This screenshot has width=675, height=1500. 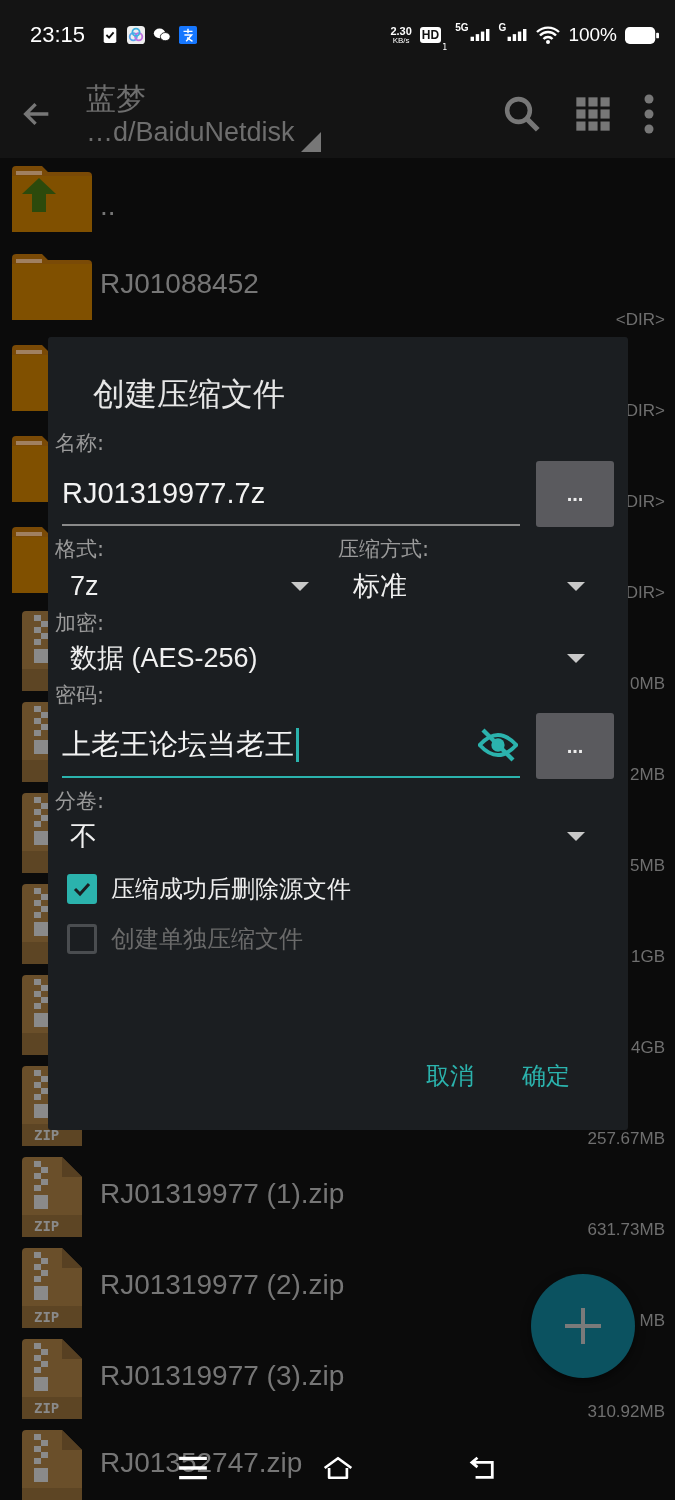 I want to click on file-name: RJ01088452, so click(x=179, y=283).